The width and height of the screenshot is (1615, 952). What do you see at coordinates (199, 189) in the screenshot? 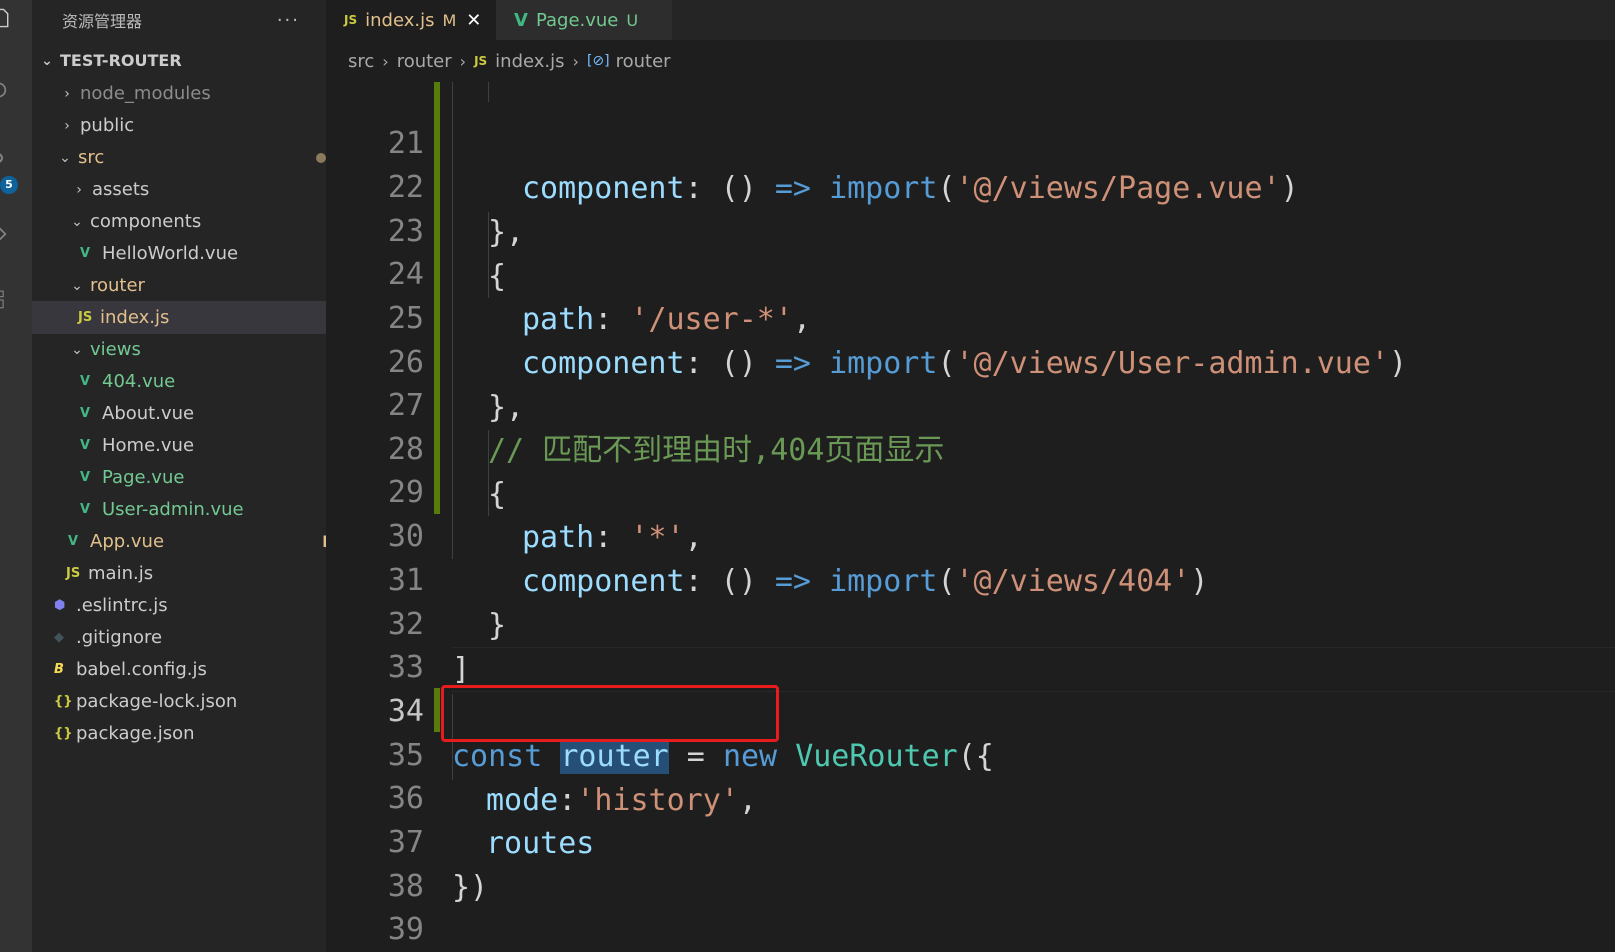
I see `tree-item-assets: › assets` at bounding box center [199, 189].